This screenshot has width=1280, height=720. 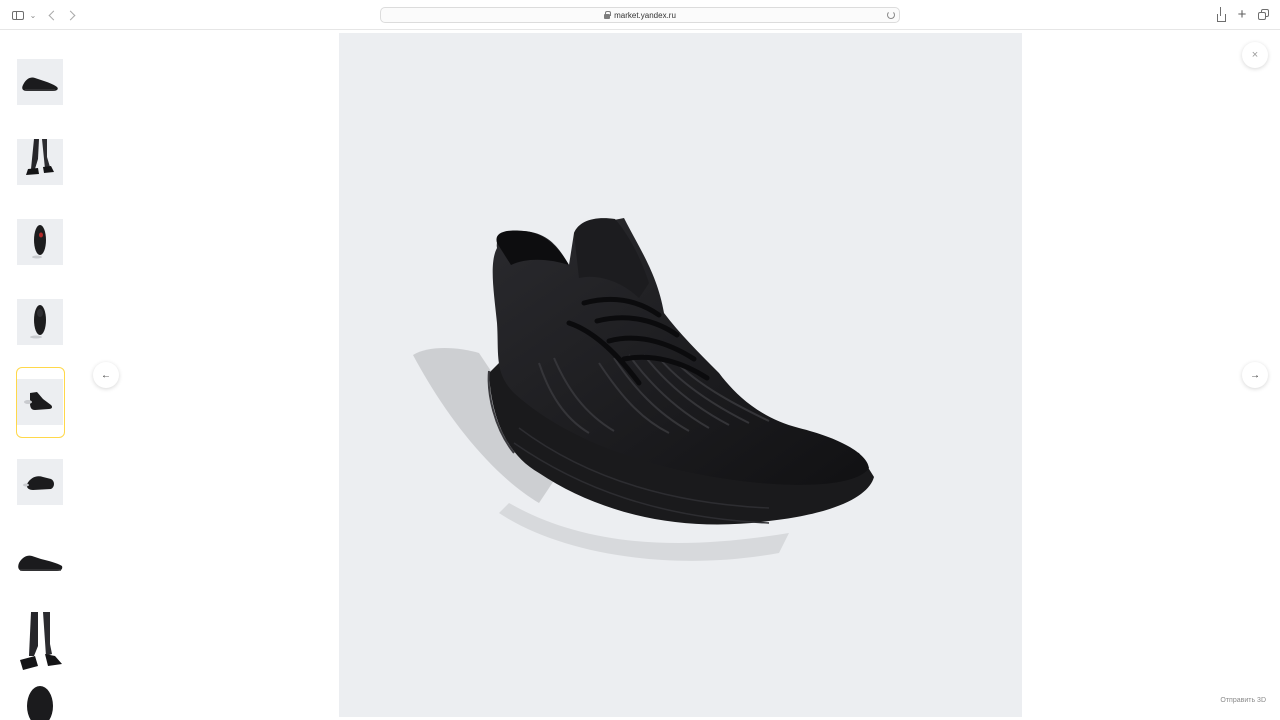 What do you see at coordinates (1243, 700) in the screenshot?
I see `send-3d-link: Отправить 3D` at bounding box center [1243, 700].